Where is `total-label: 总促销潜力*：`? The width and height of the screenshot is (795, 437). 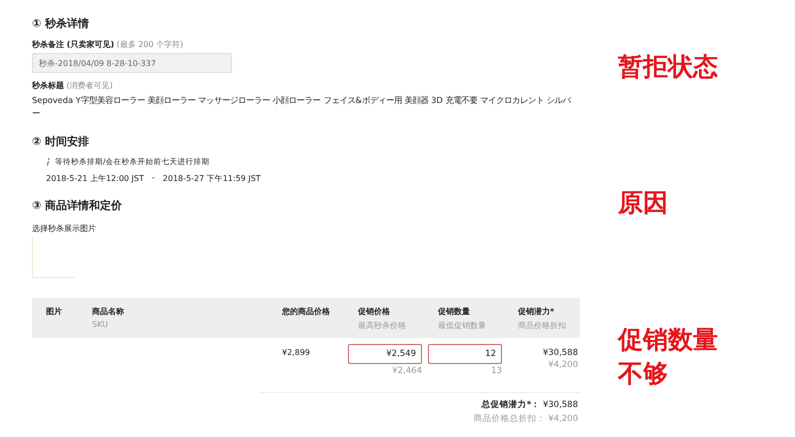 total-label: 总促销潜力*： is located at coordinates (511, 405).